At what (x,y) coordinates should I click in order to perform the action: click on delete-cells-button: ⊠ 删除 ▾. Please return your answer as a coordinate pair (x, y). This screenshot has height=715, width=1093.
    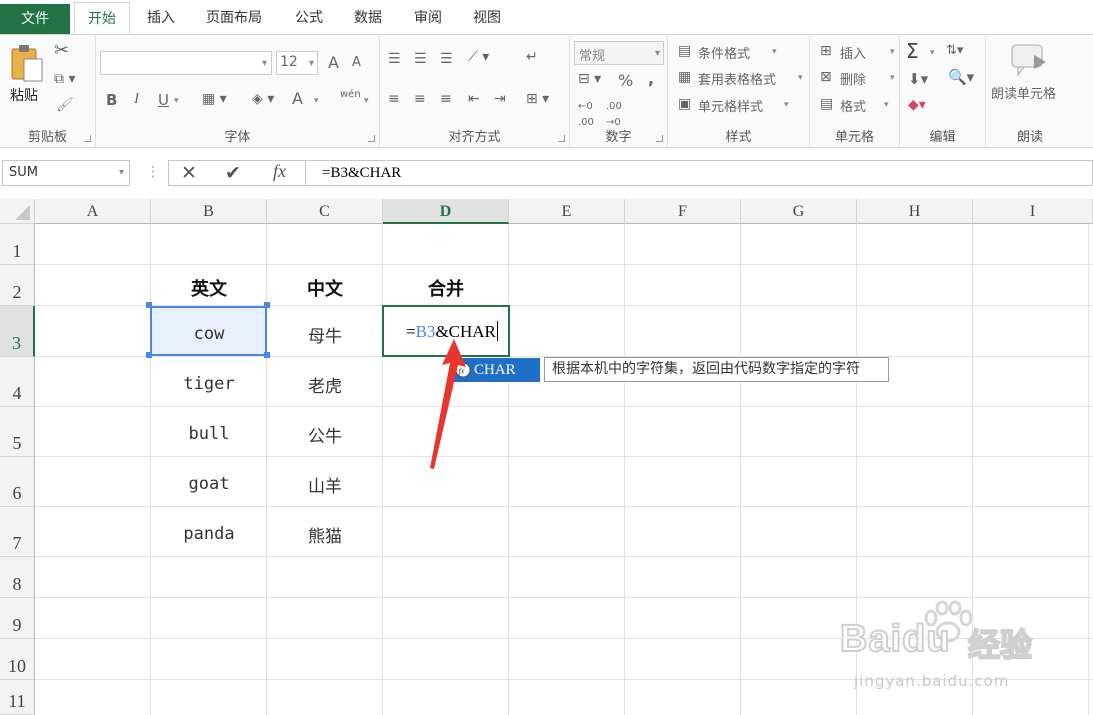
    Looking at the image, I should click on (859, 79).